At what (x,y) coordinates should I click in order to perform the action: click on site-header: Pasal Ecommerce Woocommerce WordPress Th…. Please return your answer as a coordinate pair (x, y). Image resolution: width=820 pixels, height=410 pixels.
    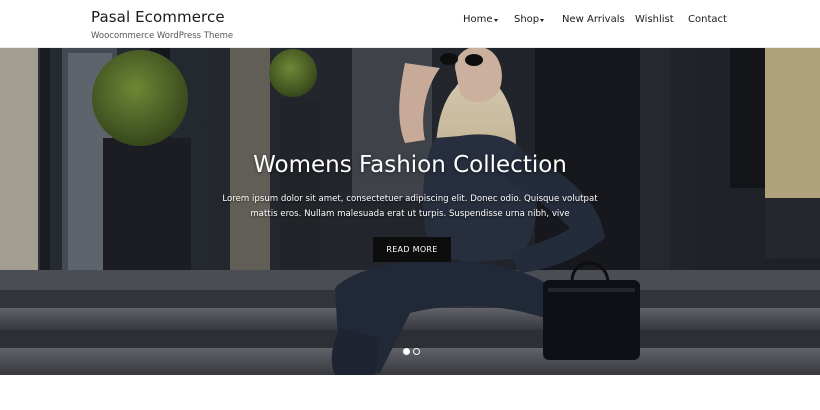
    Looking at the image, I should click on (410, 24).